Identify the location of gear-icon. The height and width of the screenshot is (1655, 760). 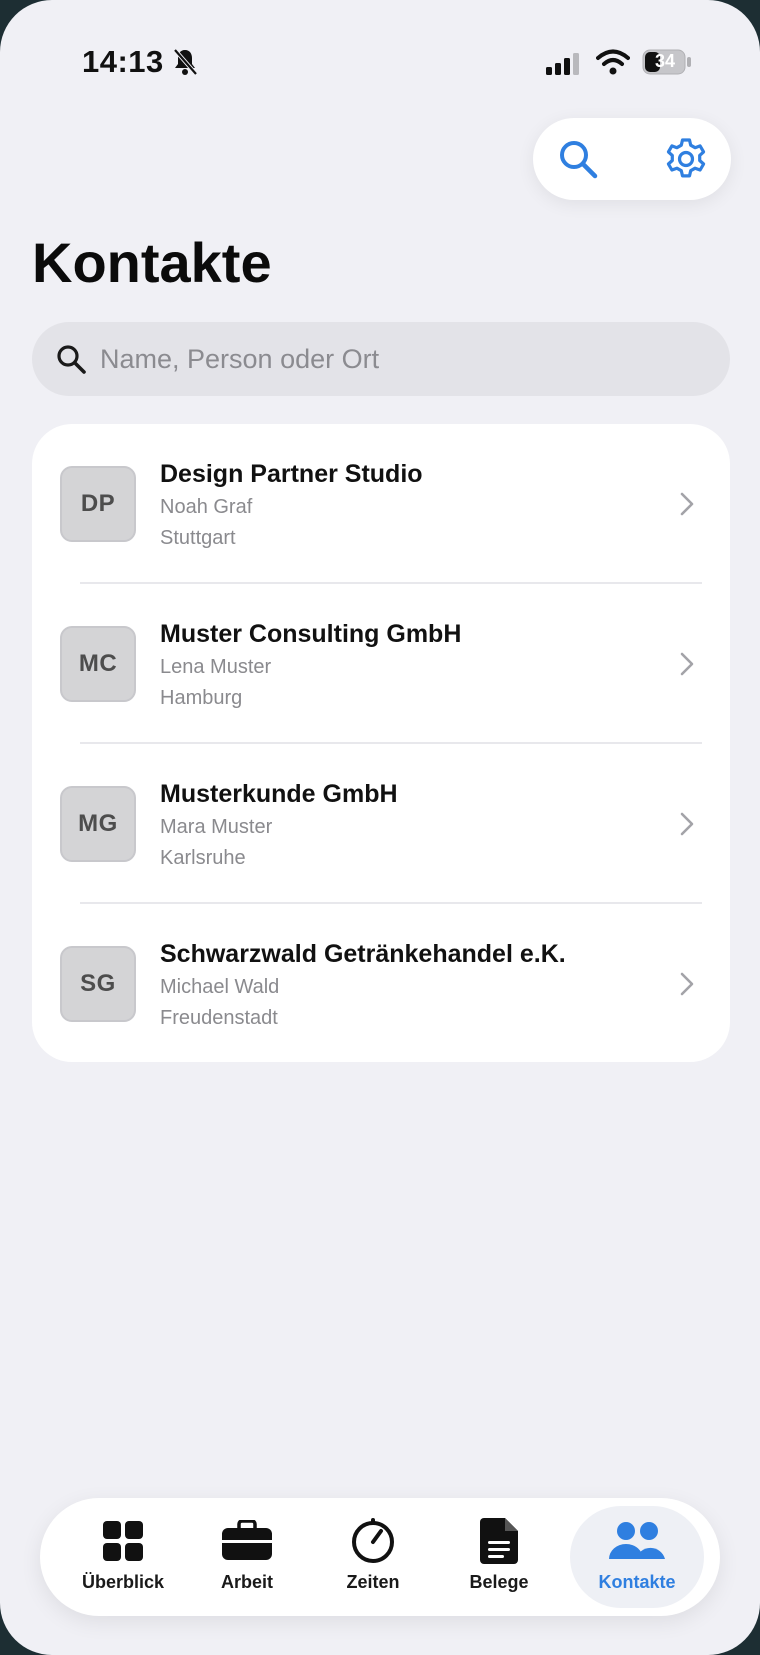
(686, 158).